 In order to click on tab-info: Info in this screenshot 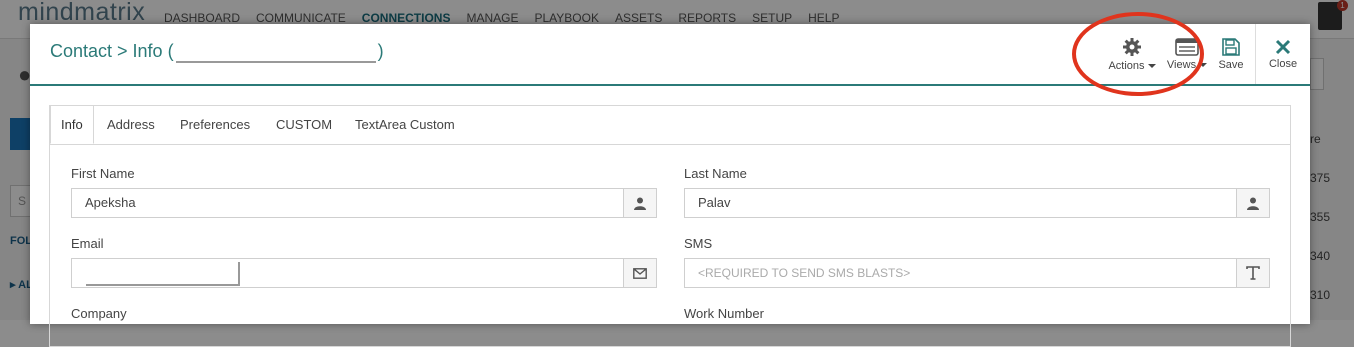, I will do `click(72, 125)`.